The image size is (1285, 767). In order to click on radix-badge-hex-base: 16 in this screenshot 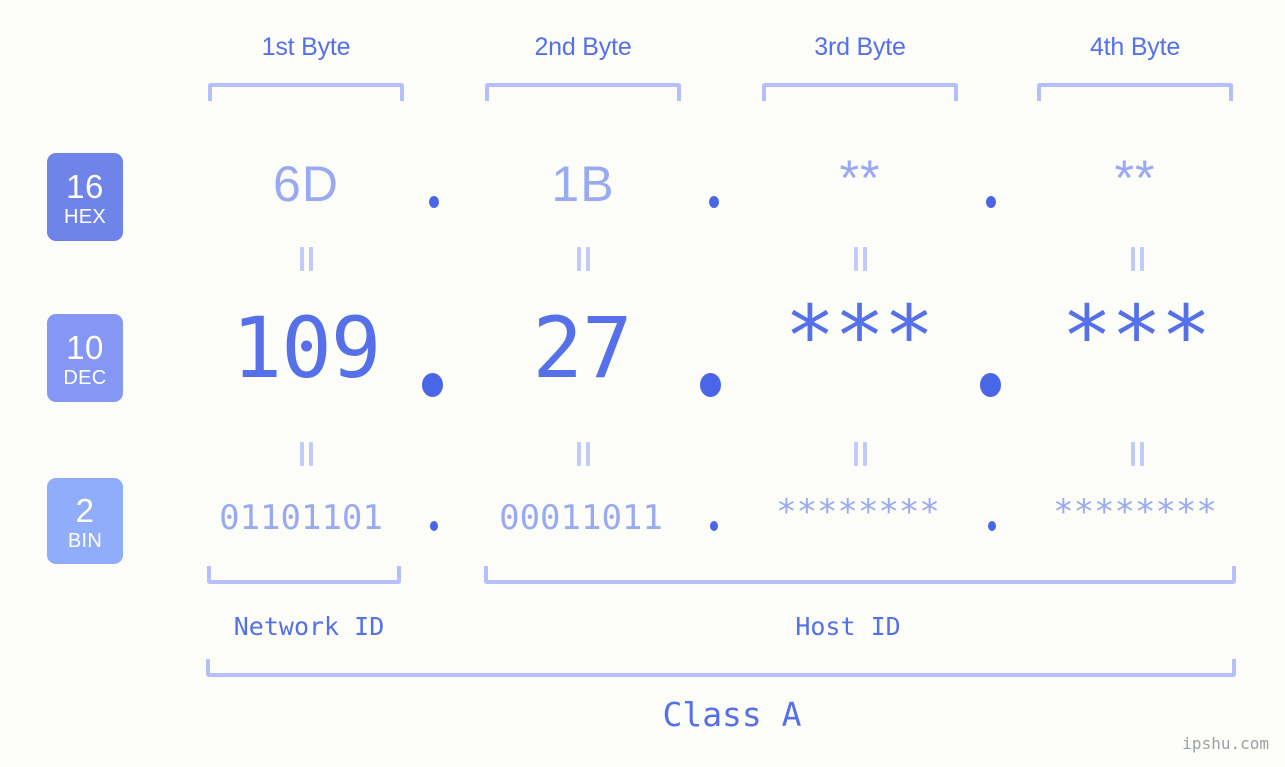, I will do `click(85, 186)`.